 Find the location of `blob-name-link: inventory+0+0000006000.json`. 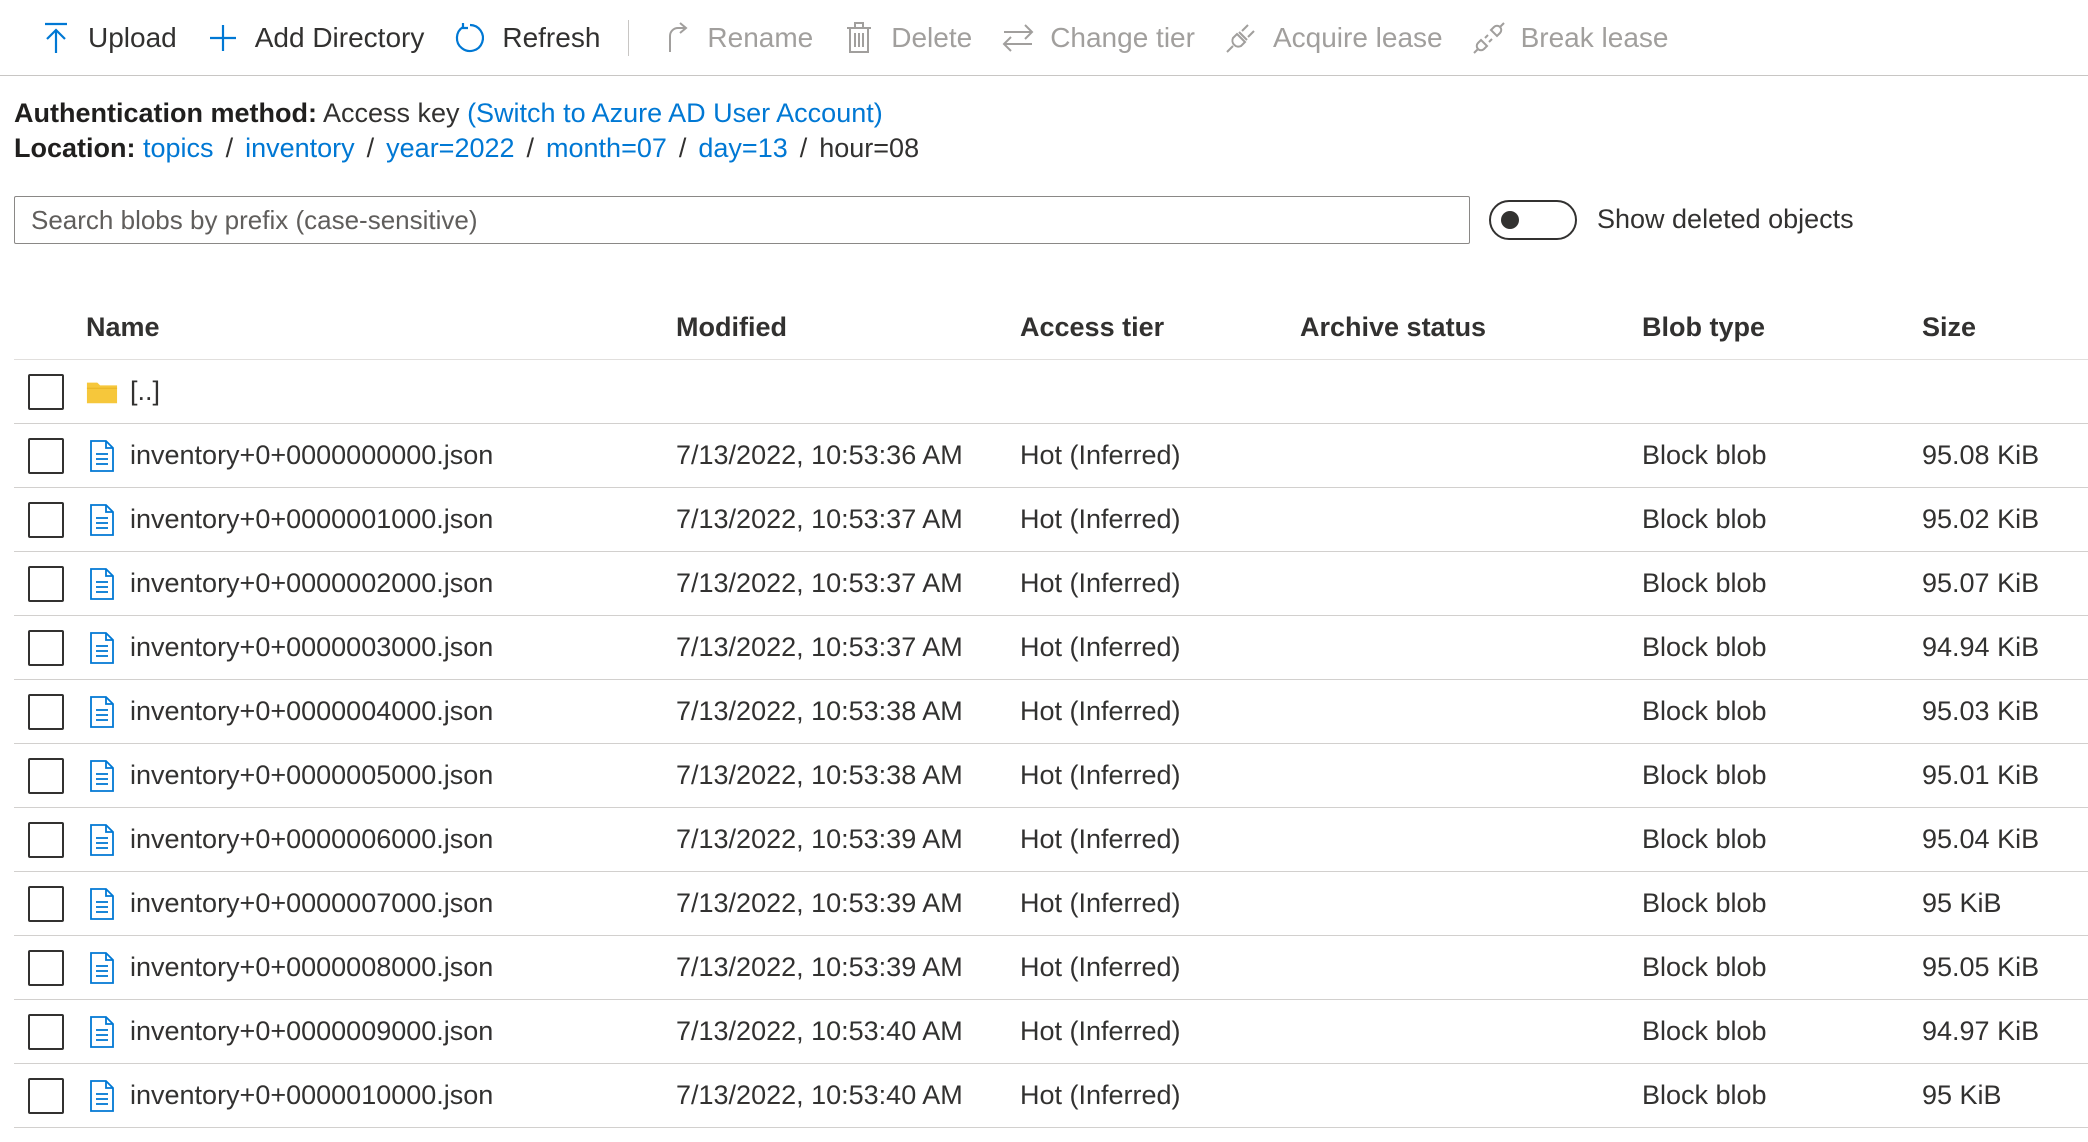

blob-name-link: inventory+0+0000006000.json is located at coordinates (311, 839).